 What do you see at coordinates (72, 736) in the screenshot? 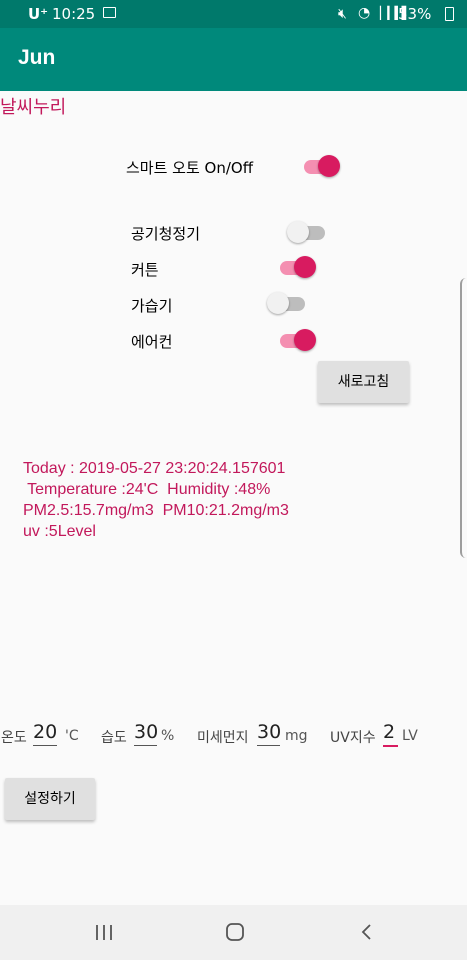
I see `temp-unit: 'C` at bounding box center [72, 736].